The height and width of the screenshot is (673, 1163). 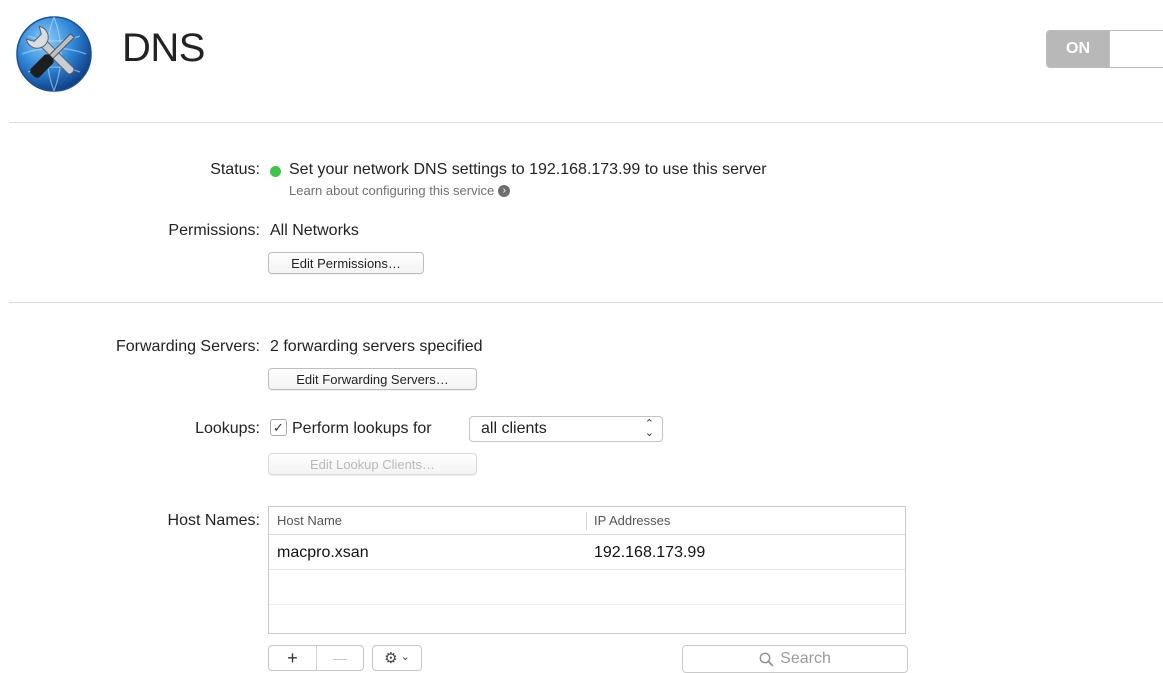 What do you see at coordinates (649, 428) in the screenshot?
I see `up-down-chevron-icon: ⌃ ⌄` at bounding box center [649, 428].